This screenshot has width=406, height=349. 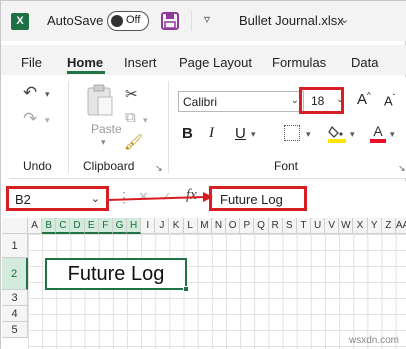 I want to click on column-header-k: K, so click(x=176, y=226).